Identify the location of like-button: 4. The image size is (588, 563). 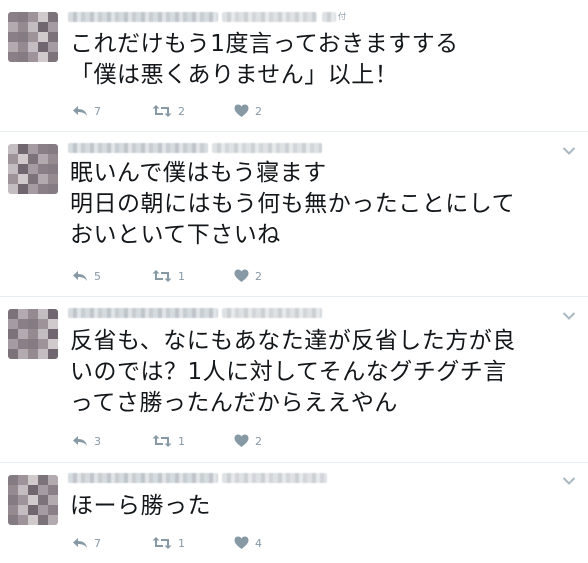
(248, 543).